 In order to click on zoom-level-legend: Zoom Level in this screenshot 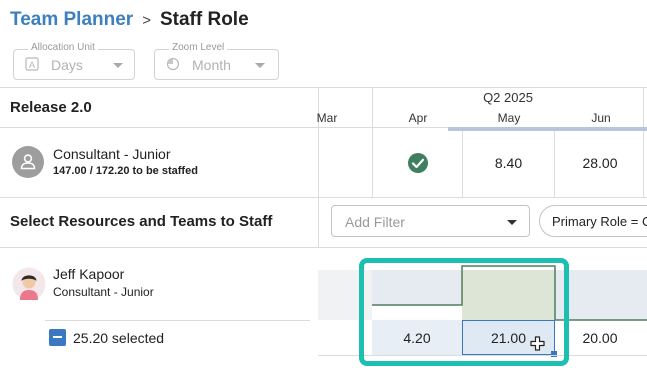, I will do `click(198, 47)`.